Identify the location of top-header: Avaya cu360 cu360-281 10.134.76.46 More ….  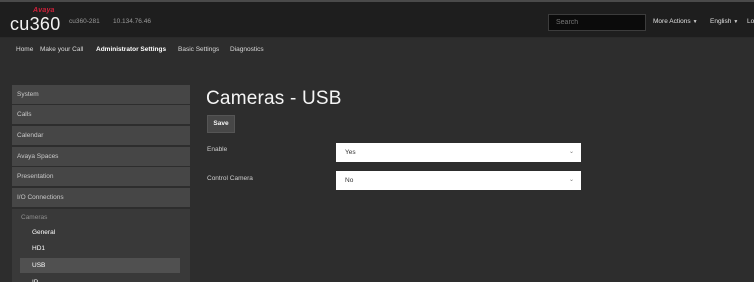
(377, 19).